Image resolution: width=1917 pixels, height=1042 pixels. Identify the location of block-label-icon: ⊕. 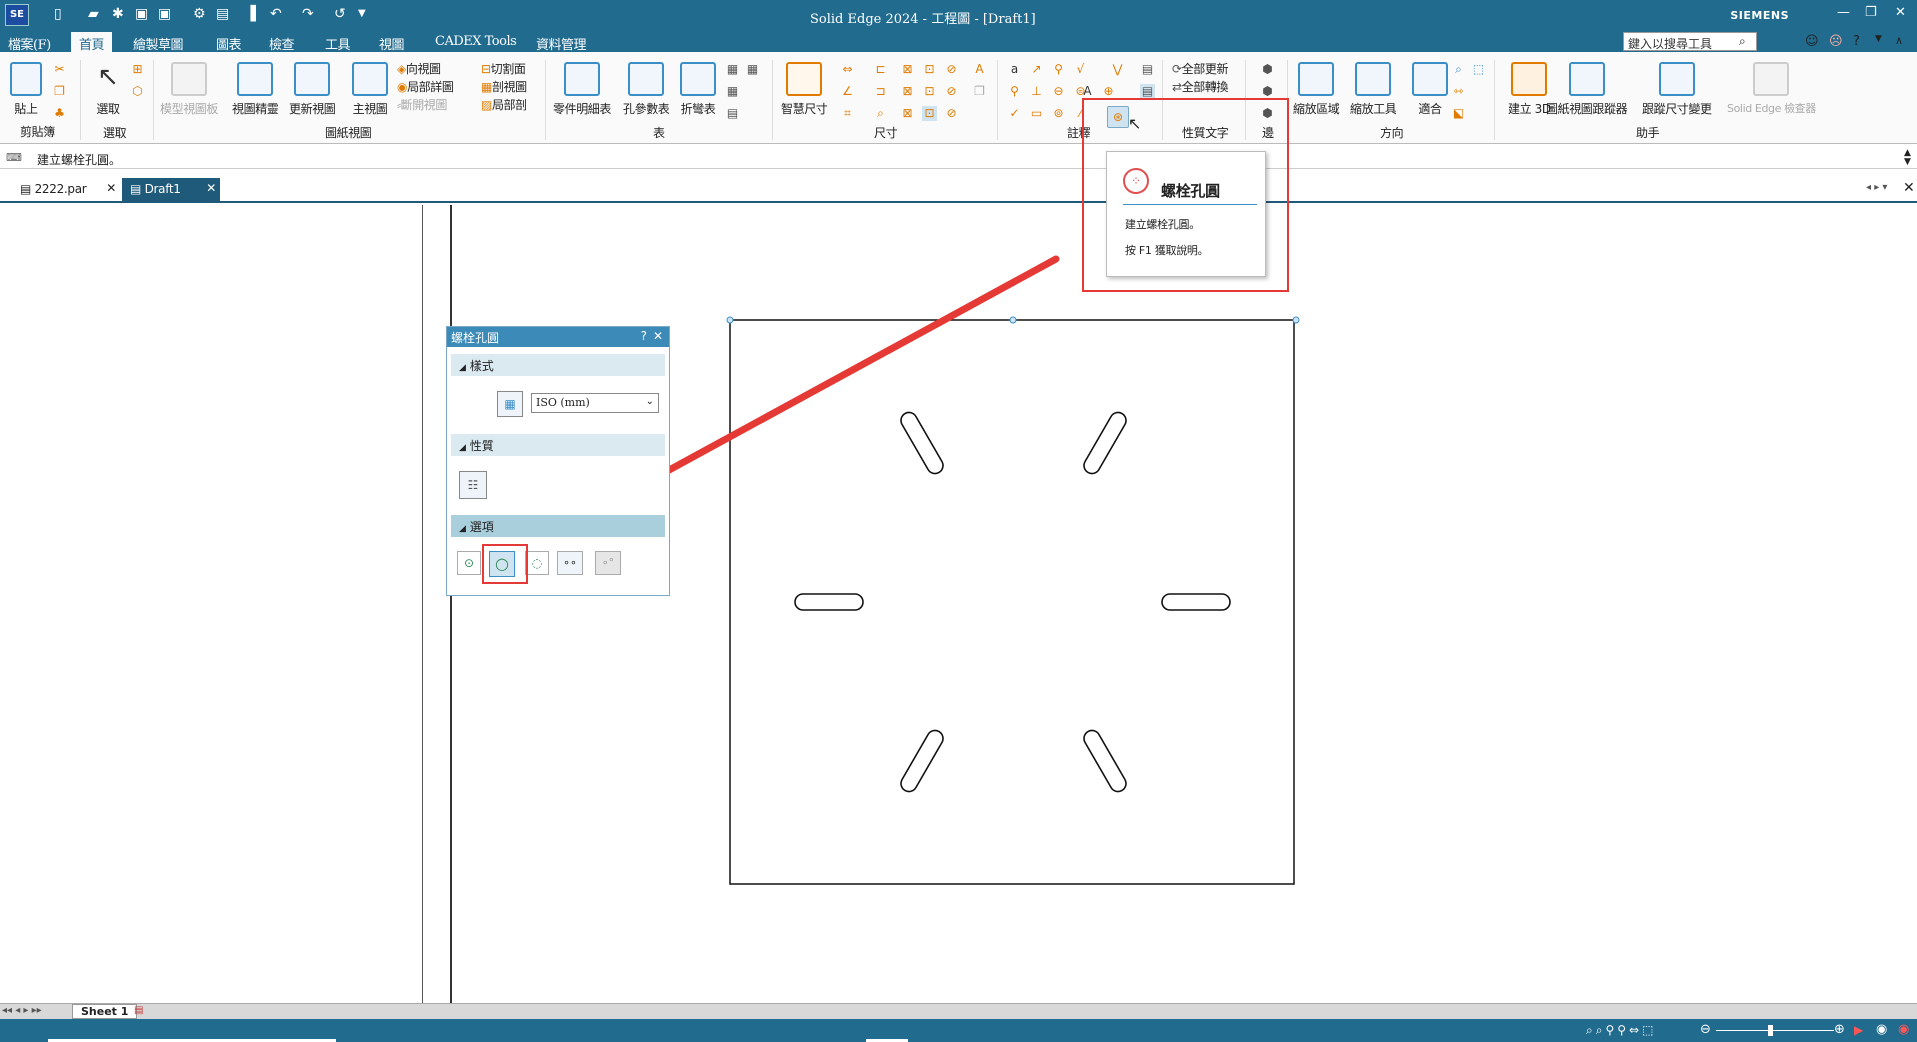
(1108, 91).